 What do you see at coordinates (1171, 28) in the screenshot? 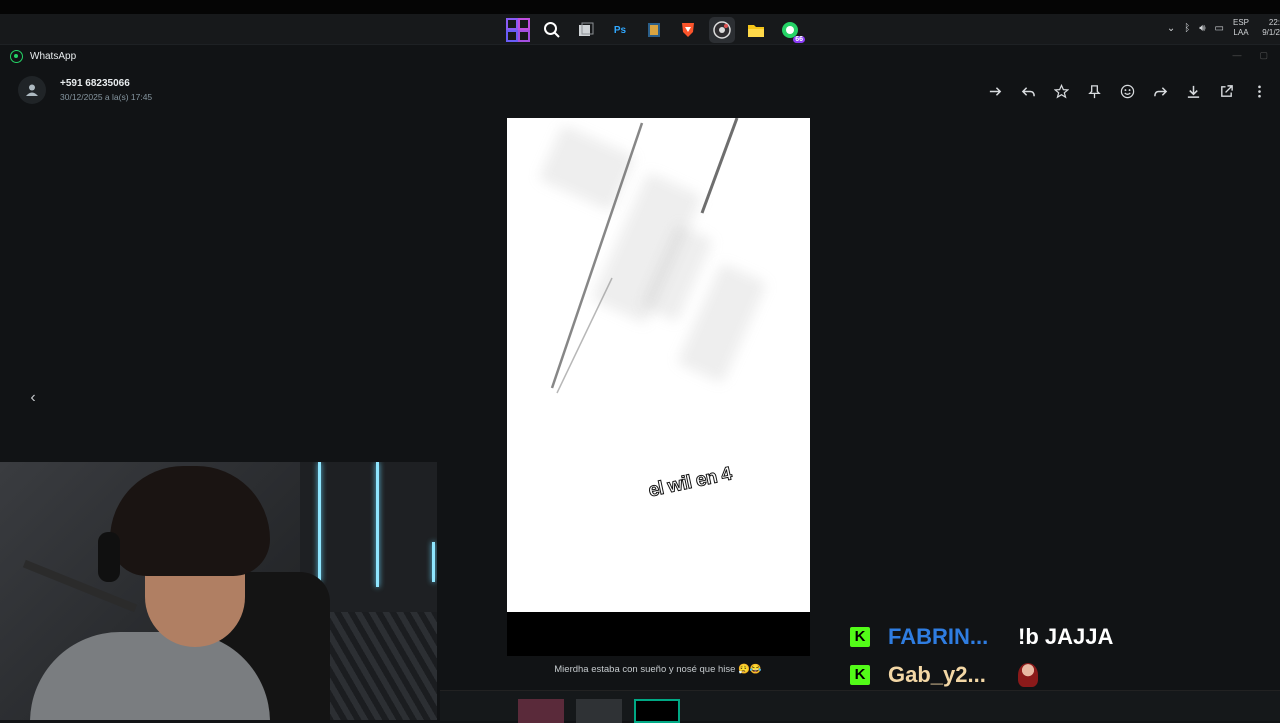
I see `chevron-up-icon: ⌄` at bounding box center [1171, 28].